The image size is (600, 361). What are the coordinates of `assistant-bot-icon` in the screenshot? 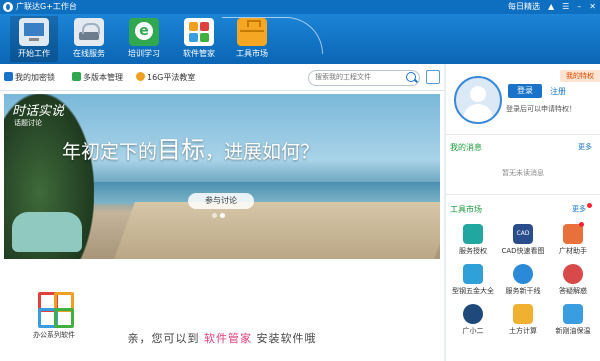 It's located at (473, 314).